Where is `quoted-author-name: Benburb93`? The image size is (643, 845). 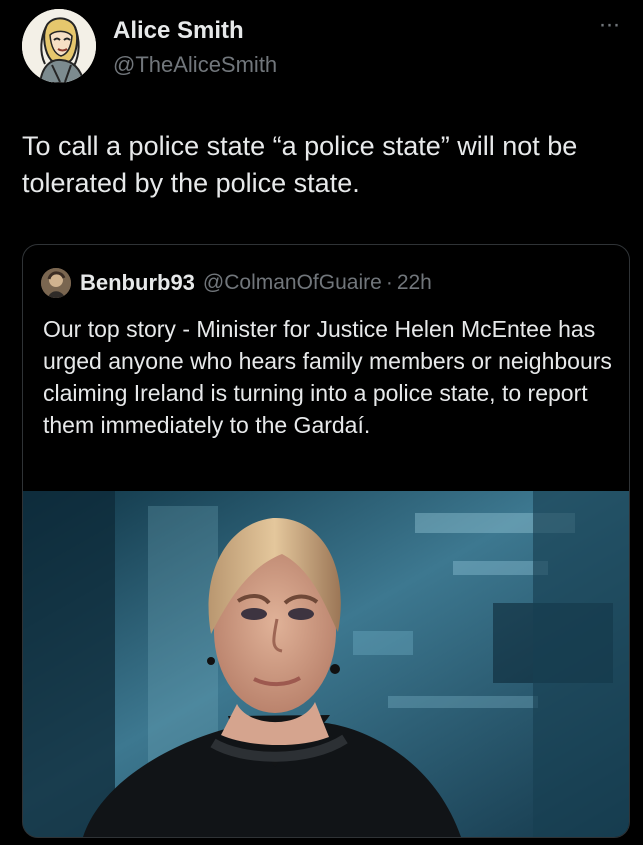 quoted-author-name: Benburb93 is located at coordinates (137, 283).